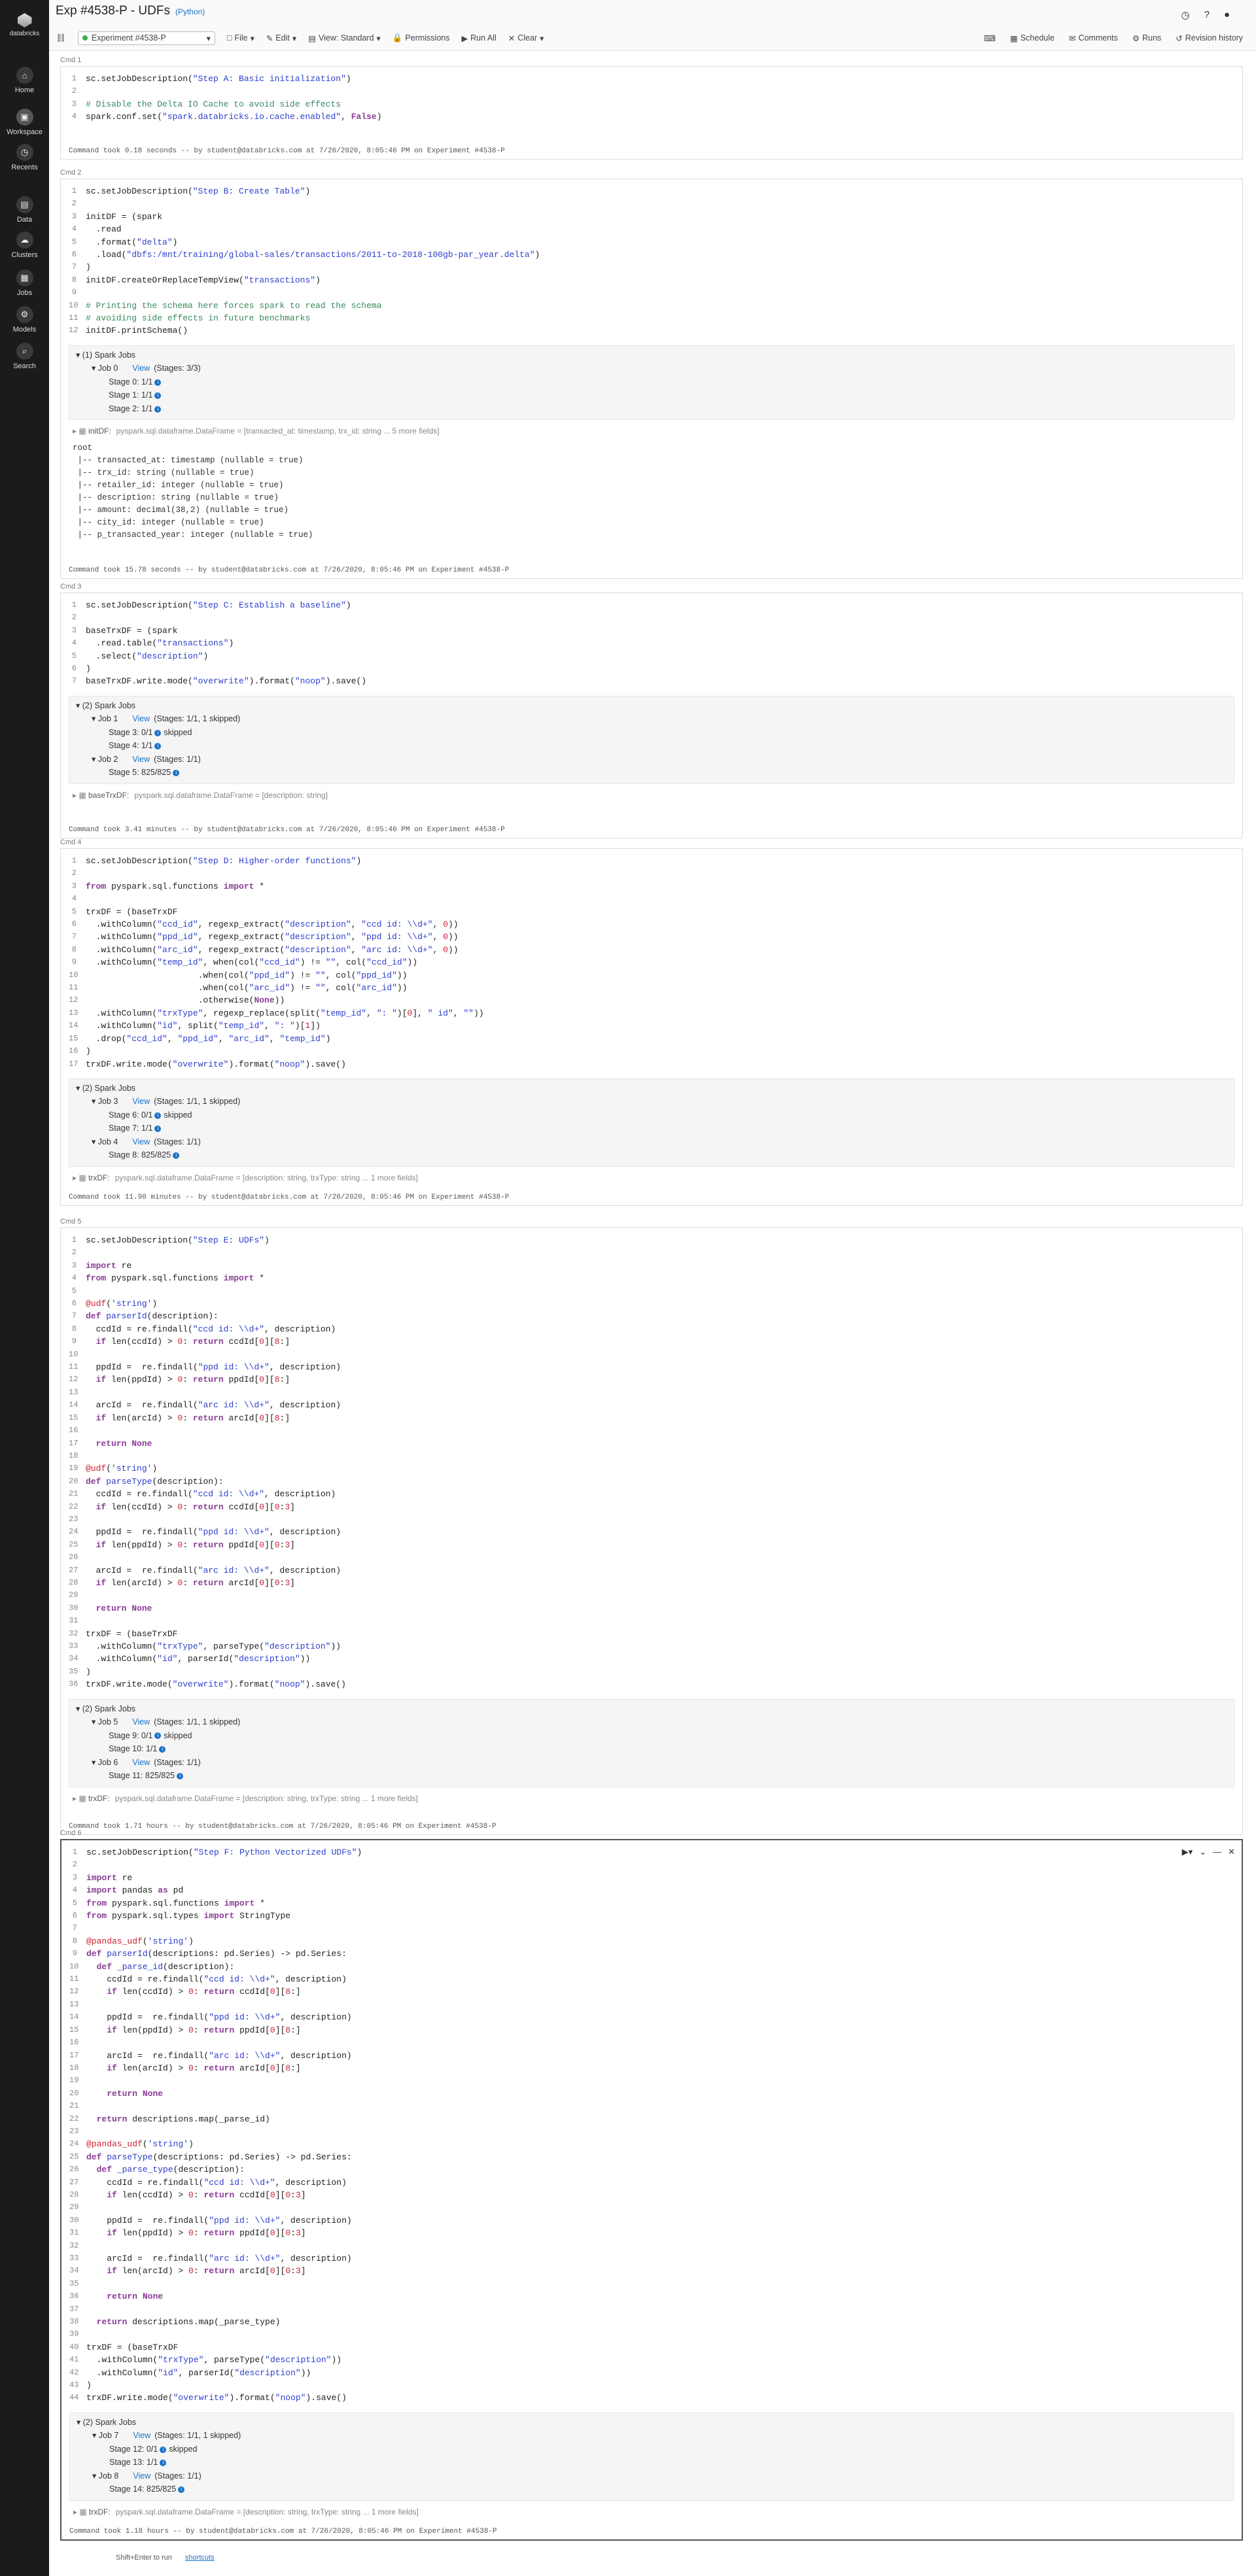 This screenshot has width=1256, height=2576. I want to click on sidebar-item-data: ▤ Data, so click(25, 210).